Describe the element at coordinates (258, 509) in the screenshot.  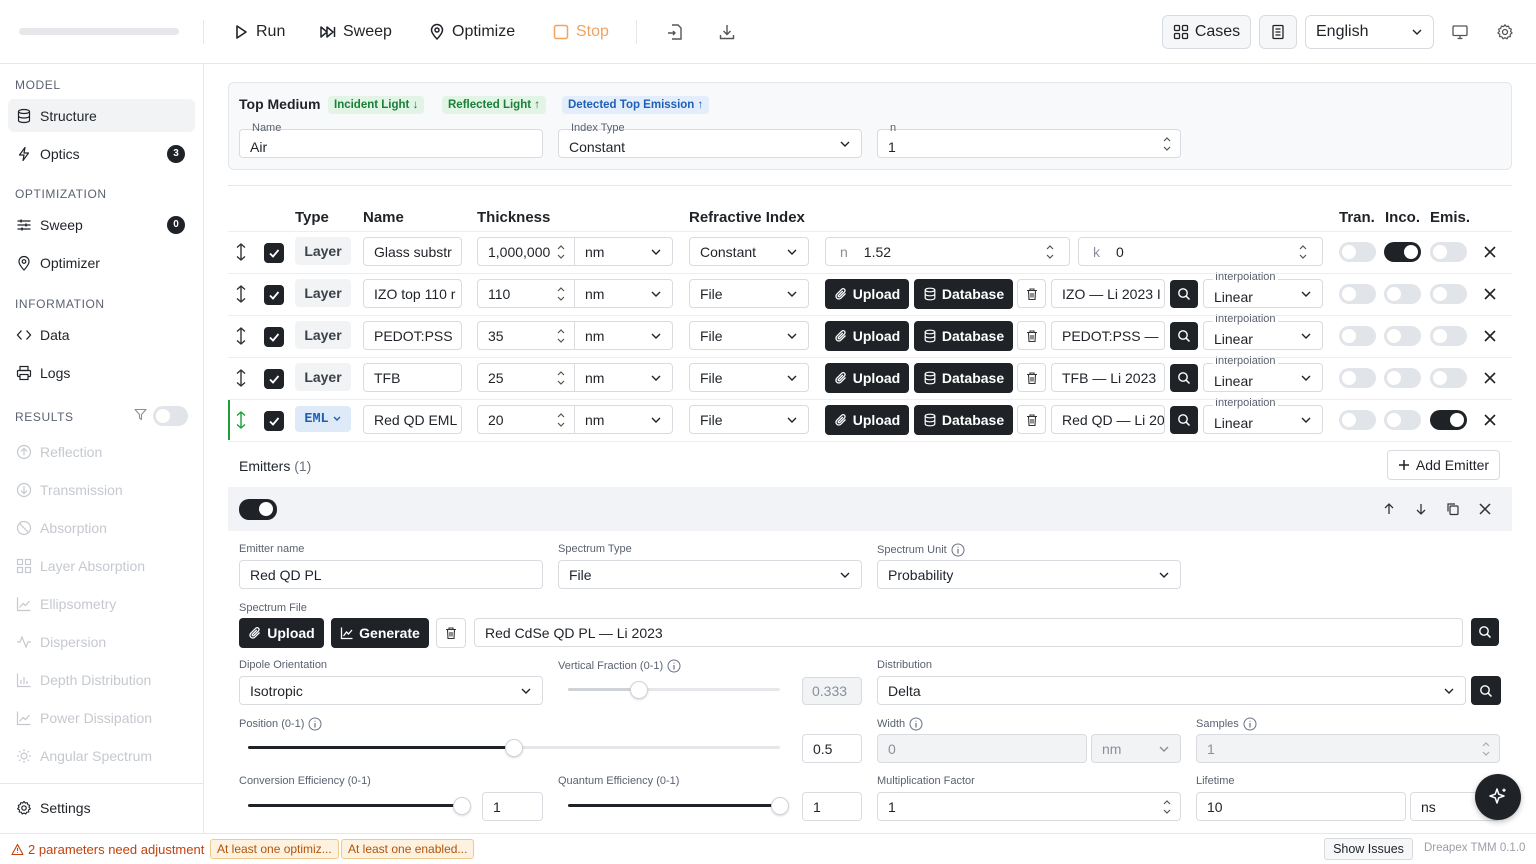
I see `emitter-enable-toggle` at that location.